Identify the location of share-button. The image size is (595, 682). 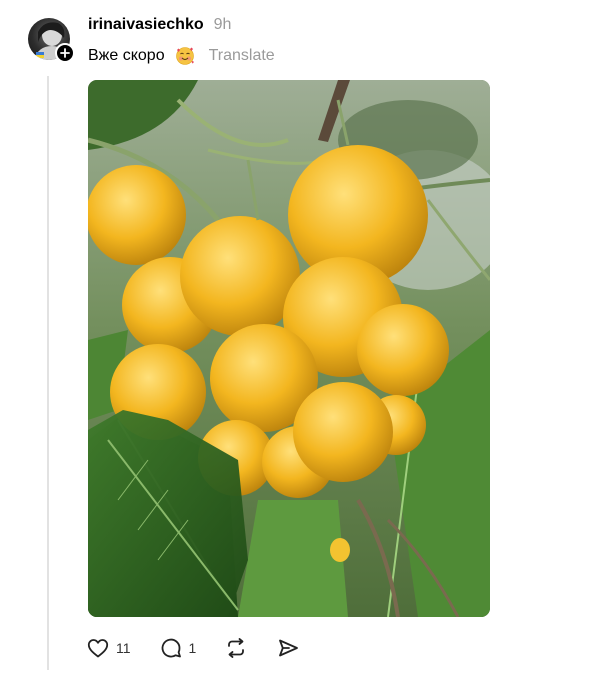
(288, 648).